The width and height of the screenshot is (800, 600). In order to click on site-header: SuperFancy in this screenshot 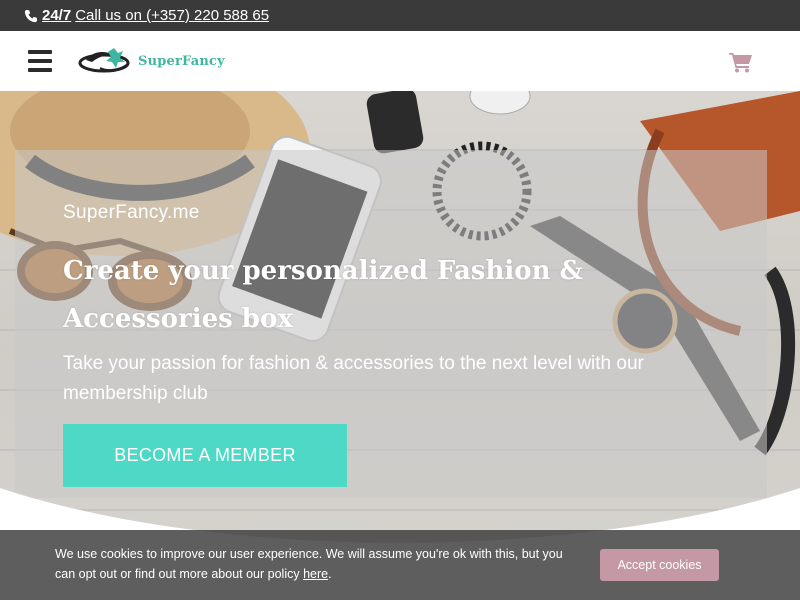, I will do `click(400, 61)`.